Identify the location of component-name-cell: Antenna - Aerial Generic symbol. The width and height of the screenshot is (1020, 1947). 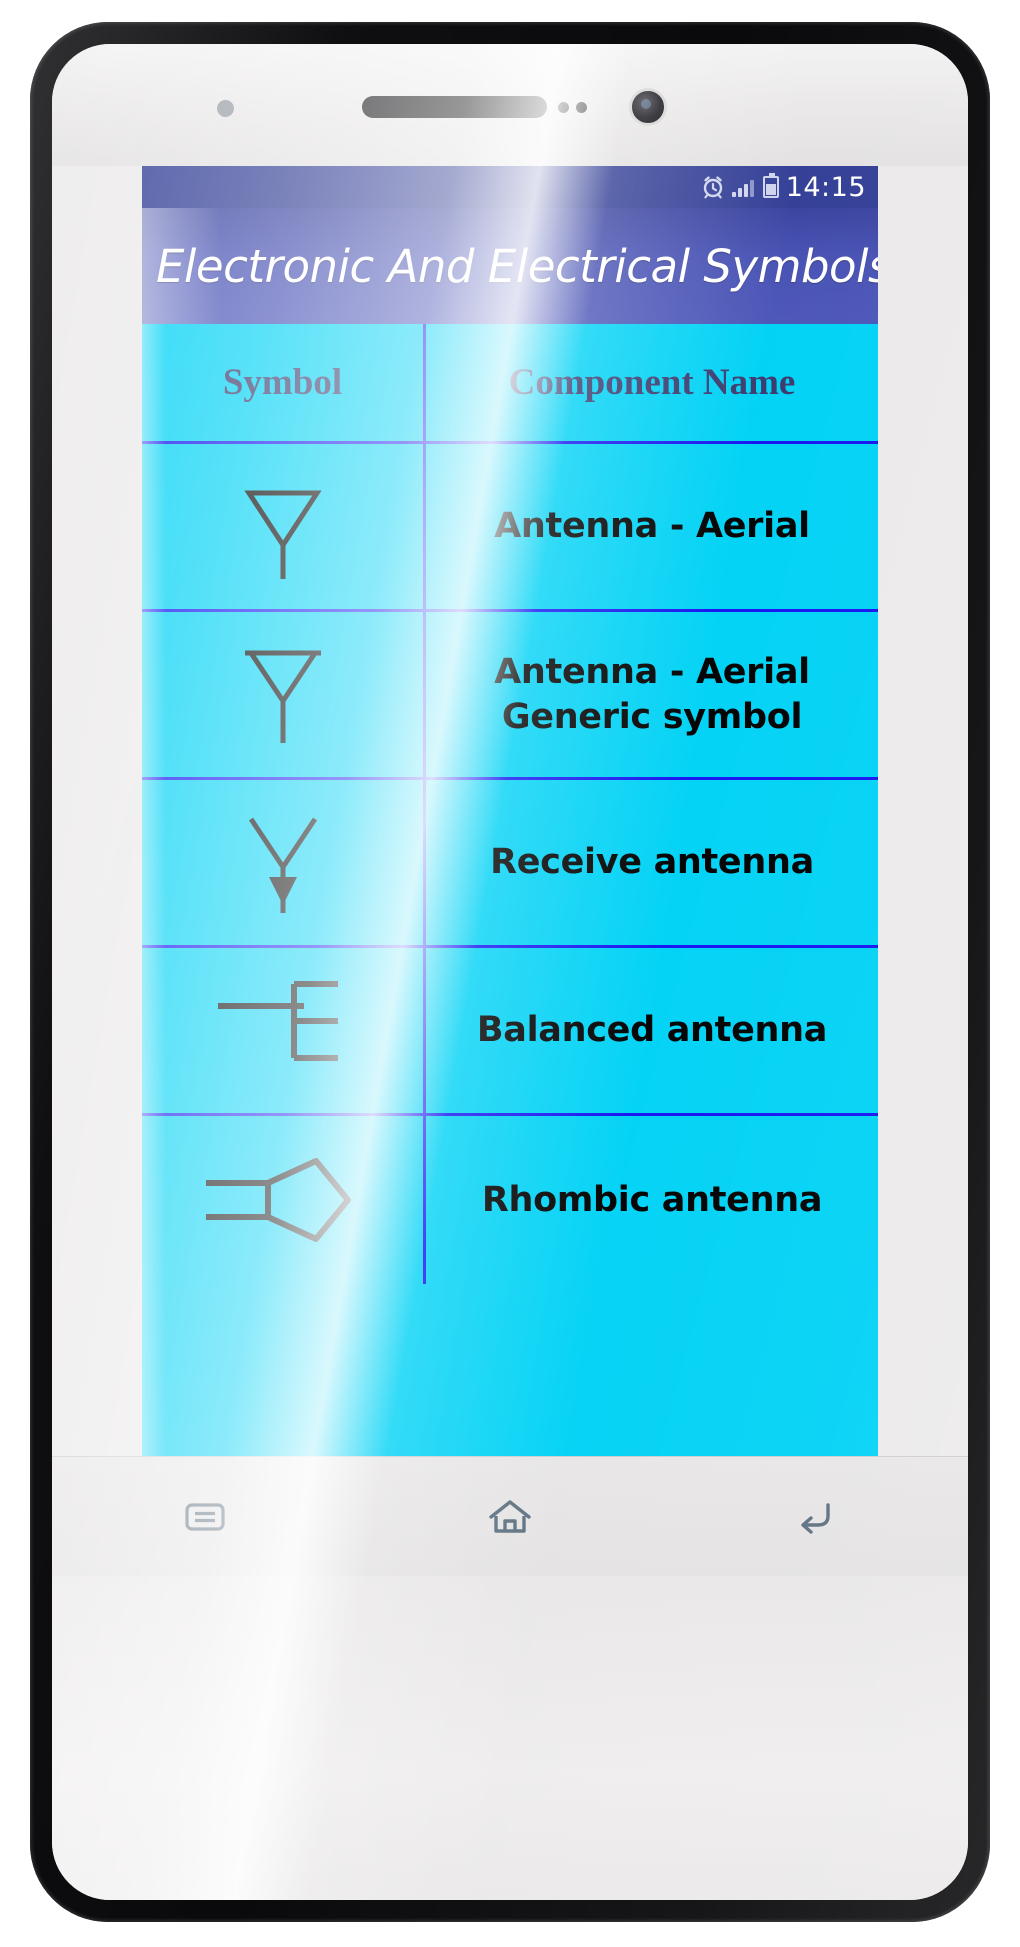
(652, 694).